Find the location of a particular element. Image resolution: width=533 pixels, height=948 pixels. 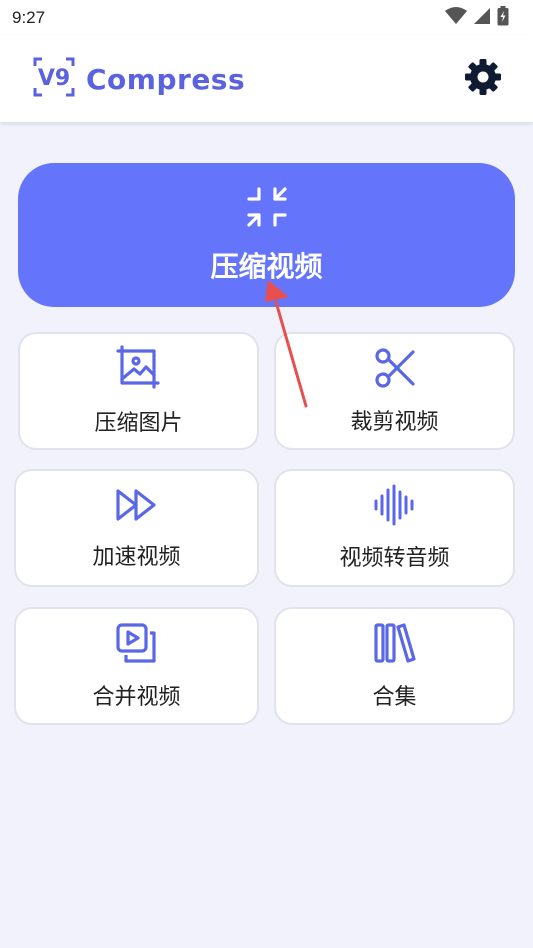

merge-video-icon is located at coordinates (137, 645).